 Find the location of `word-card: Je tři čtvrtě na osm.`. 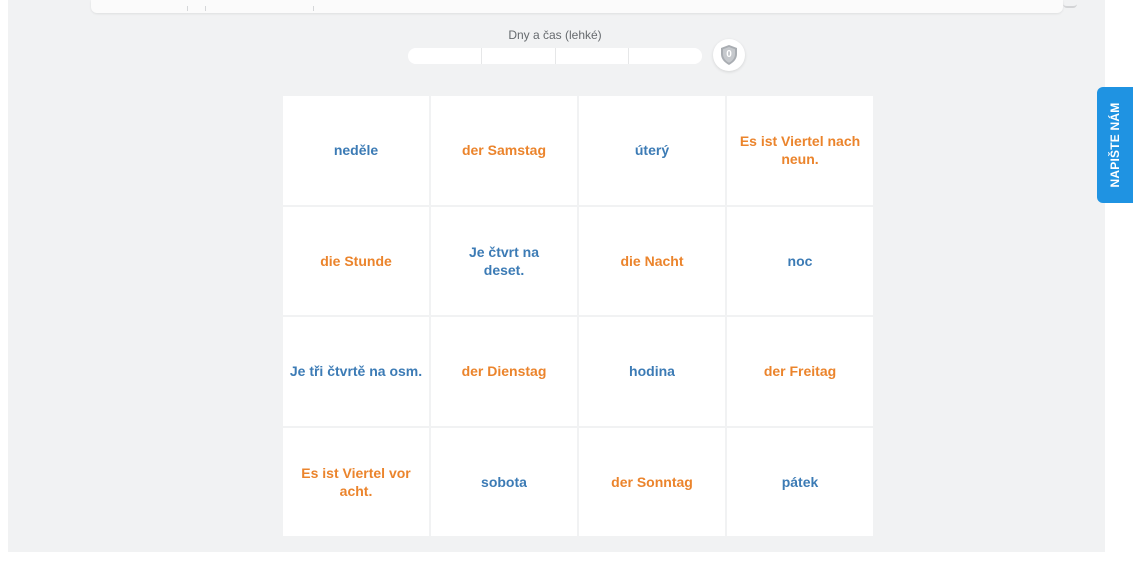

word-card: Je tři čtvrtě na osm. is located at coordinates (356, 371).